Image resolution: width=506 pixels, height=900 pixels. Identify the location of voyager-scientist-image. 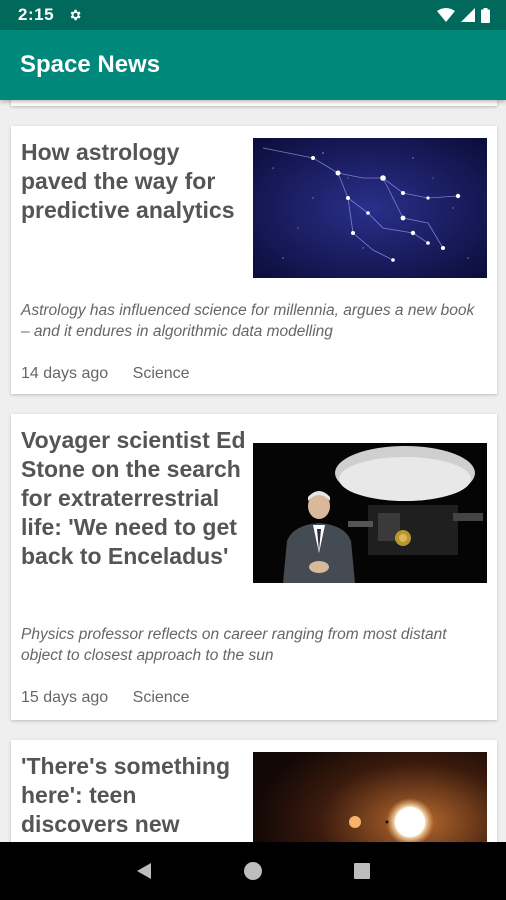
(370, 513).